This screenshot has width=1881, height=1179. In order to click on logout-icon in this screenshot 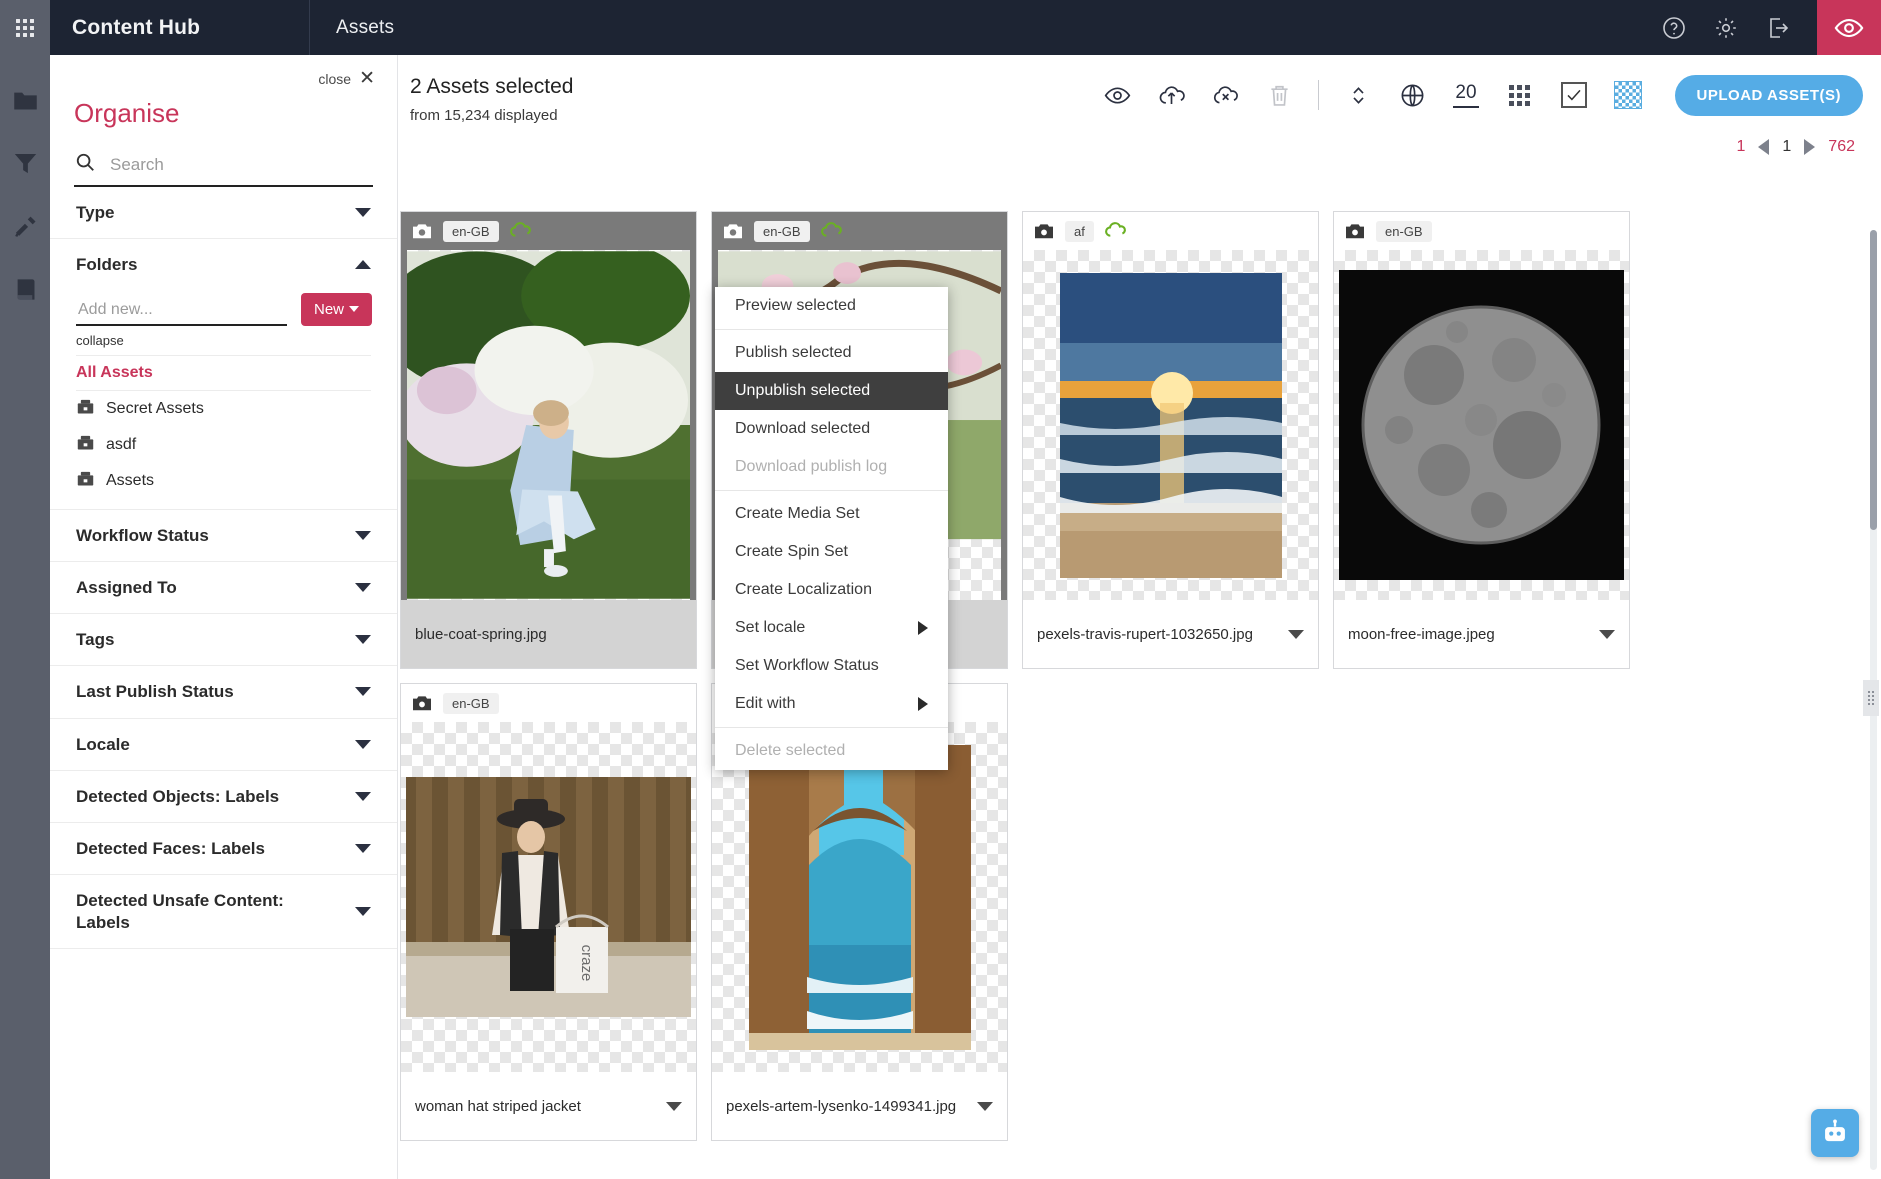, I will do `click(1778, 28)`.